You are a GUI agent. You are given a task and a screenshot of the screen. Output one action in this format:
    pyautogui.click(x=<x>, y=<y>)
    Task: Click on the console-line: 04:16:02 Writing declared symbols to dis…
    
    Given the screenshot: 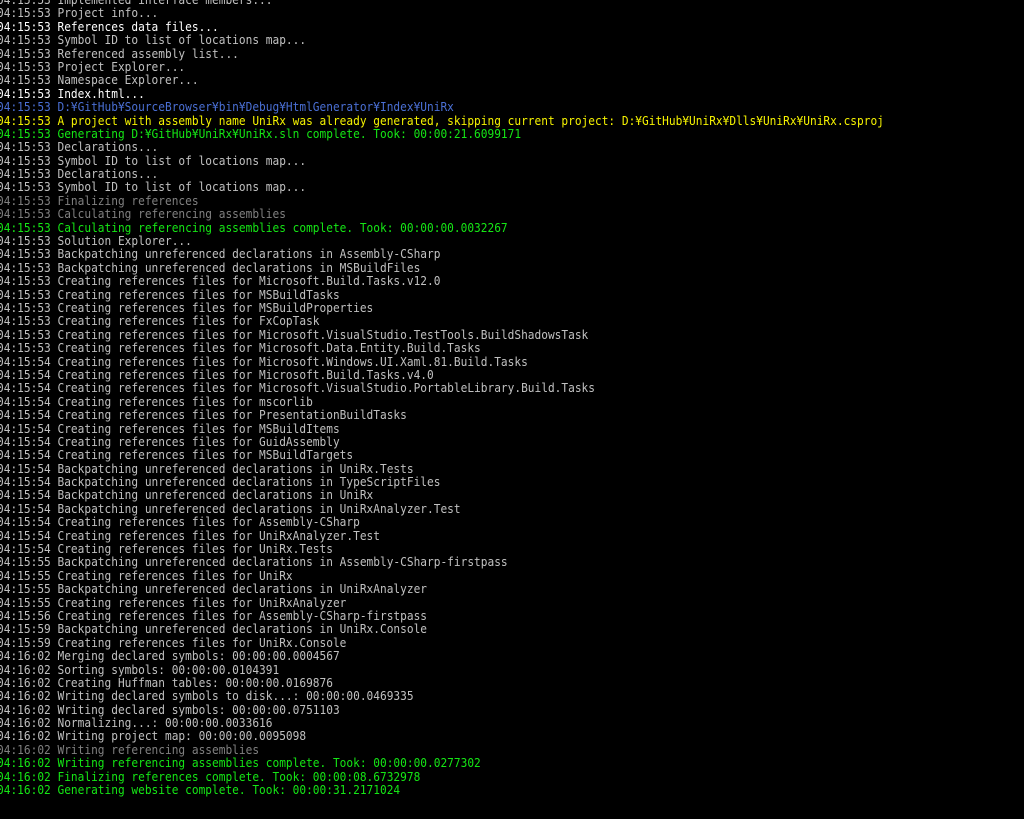 What is the action you would take?
    pyautogui.click(x=207, y=697)
    